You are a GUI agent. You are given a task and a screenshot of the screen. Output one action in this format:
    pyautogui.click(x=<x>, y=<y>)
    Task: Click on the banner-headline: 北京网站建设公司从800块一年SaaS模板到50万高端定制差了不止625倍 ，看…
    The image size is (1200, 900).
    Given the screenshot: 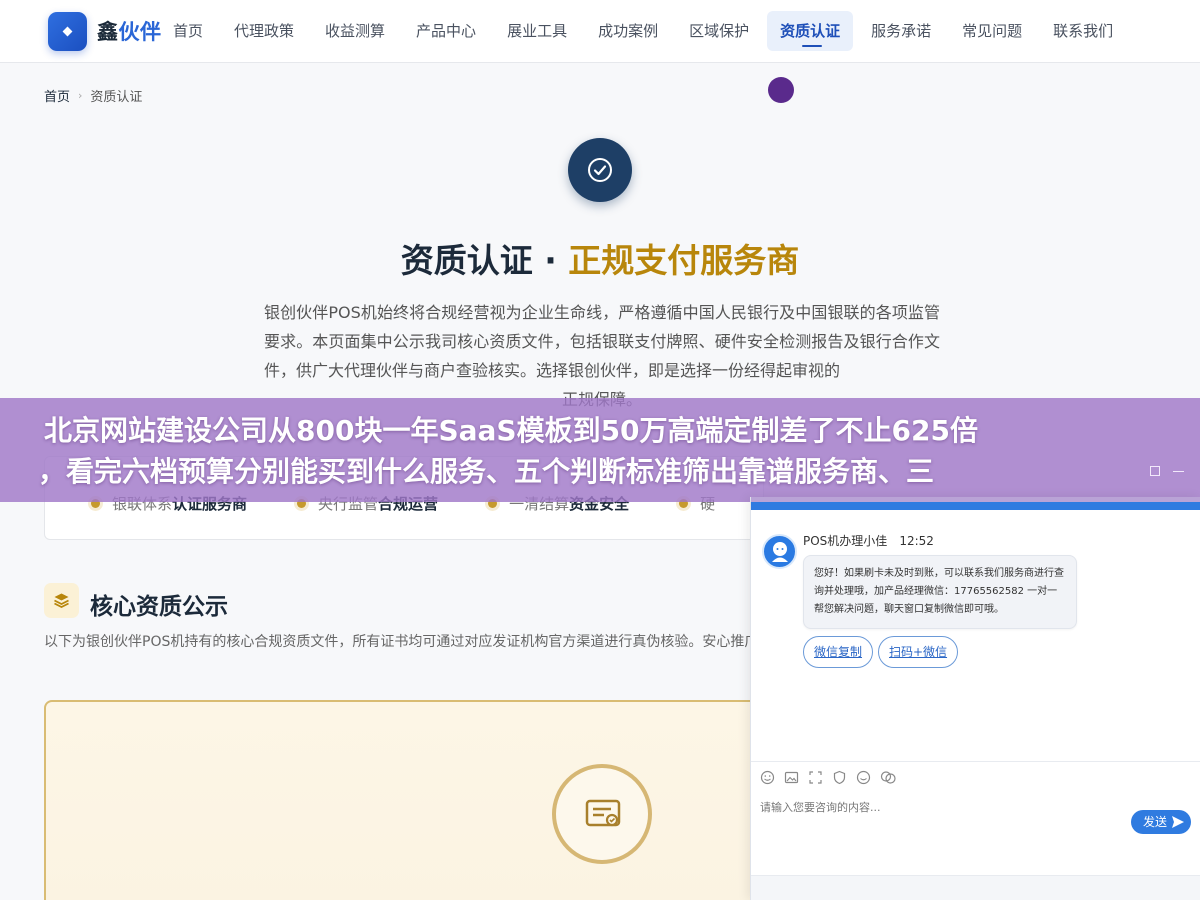 What is the action you would take?
    pyautogui.click(x=601, y=451)
    